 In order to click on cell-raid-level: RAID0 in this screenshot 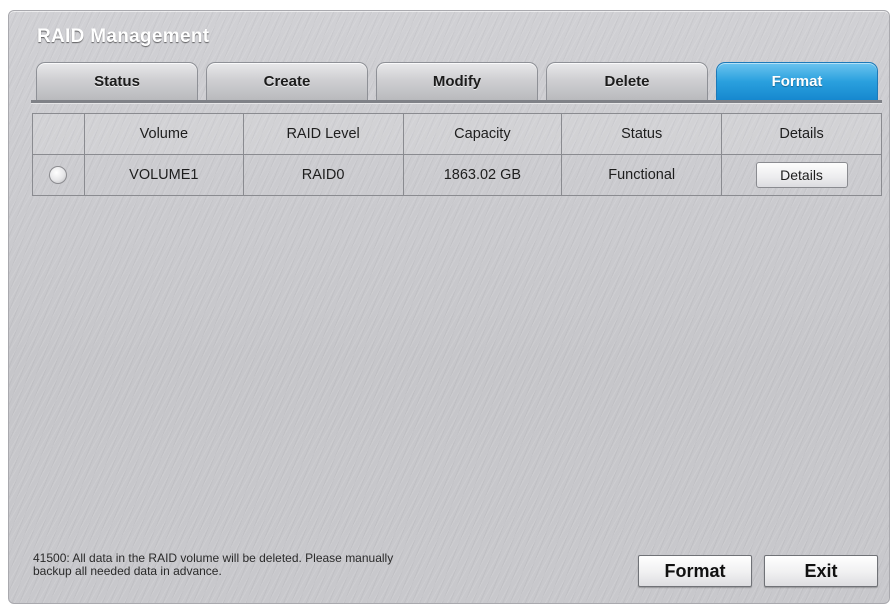, I will do `click(323, 175)`.